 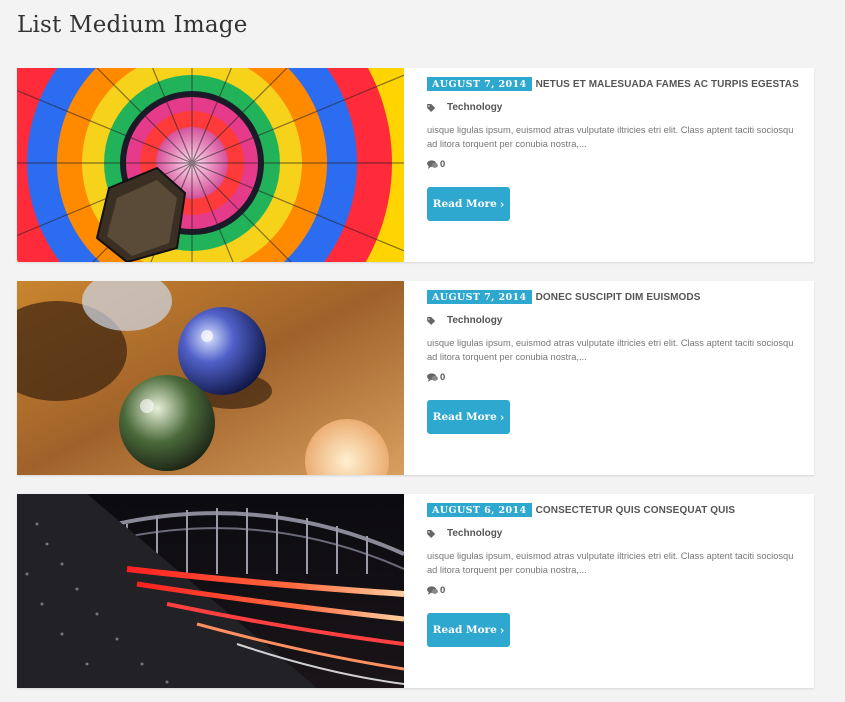 I want to click on page-title: List Medium Image, so click(x=132, y=25).